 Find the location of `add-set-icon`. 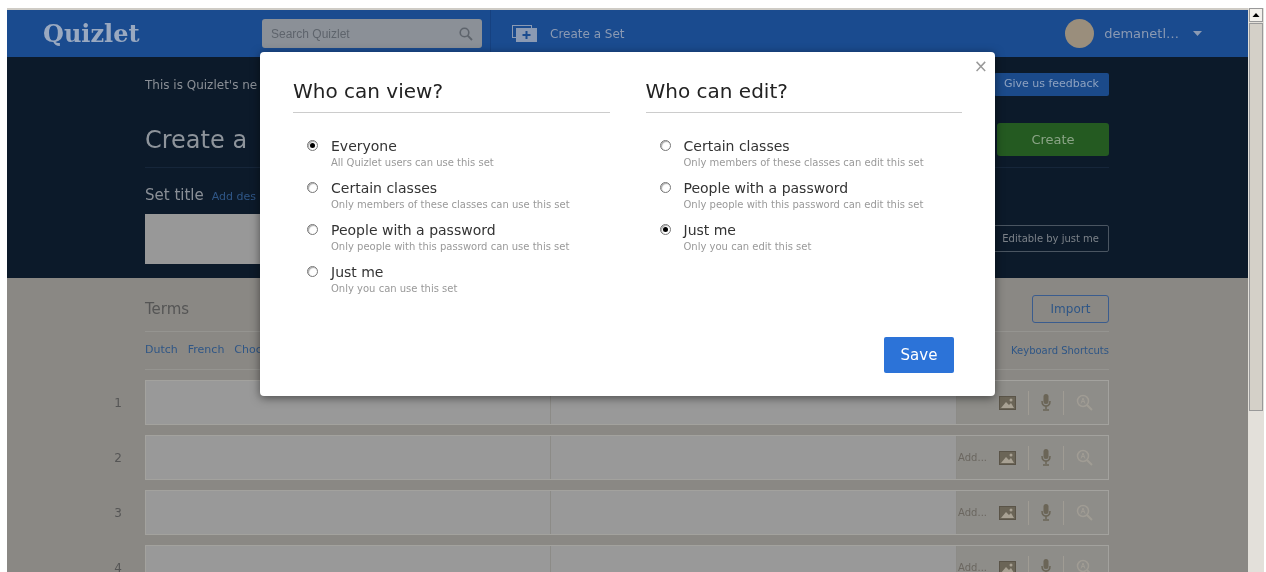

add-set-icon is located at coordinates (524, 33).